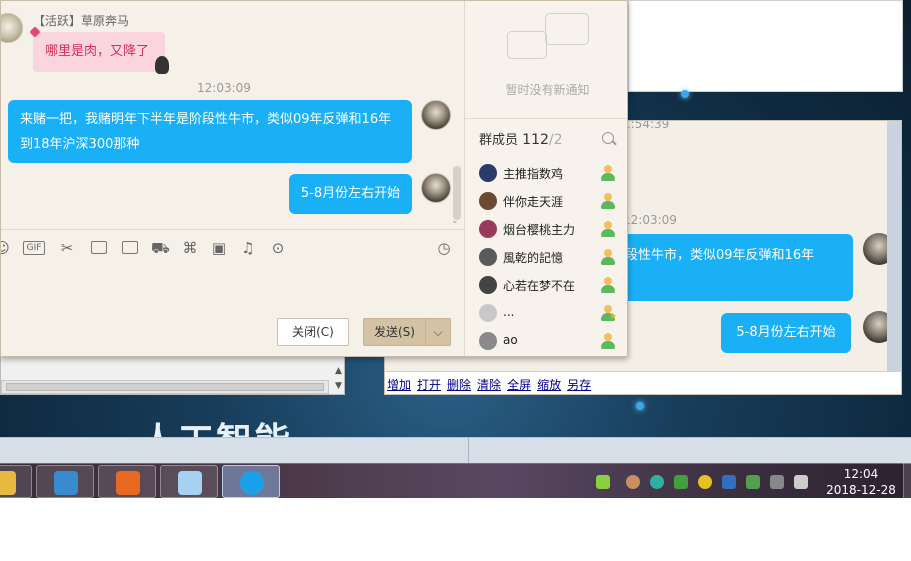 This screenshot has height=561, width=911. I want to click on members-count-suffix: /2, so click(555, 140).